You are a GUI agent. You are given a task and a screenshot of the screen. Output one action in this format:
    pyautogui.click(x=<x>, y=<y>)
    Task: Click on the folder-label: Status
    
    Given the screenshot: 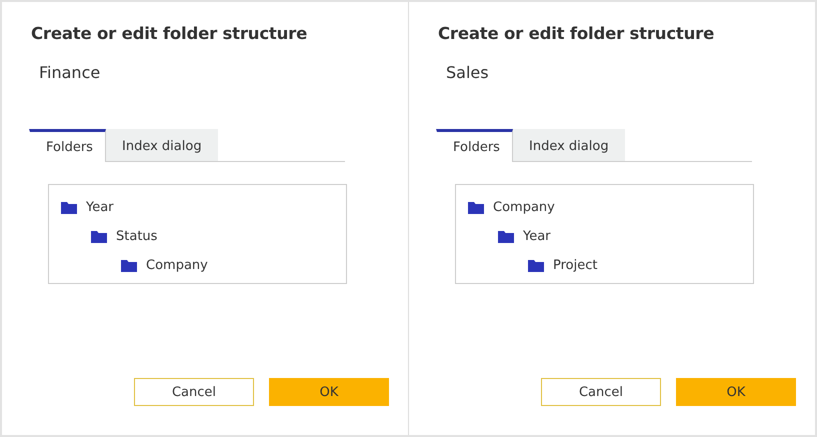 What is the action you would take?
    pyautogui.click(x=137, y=236)
    